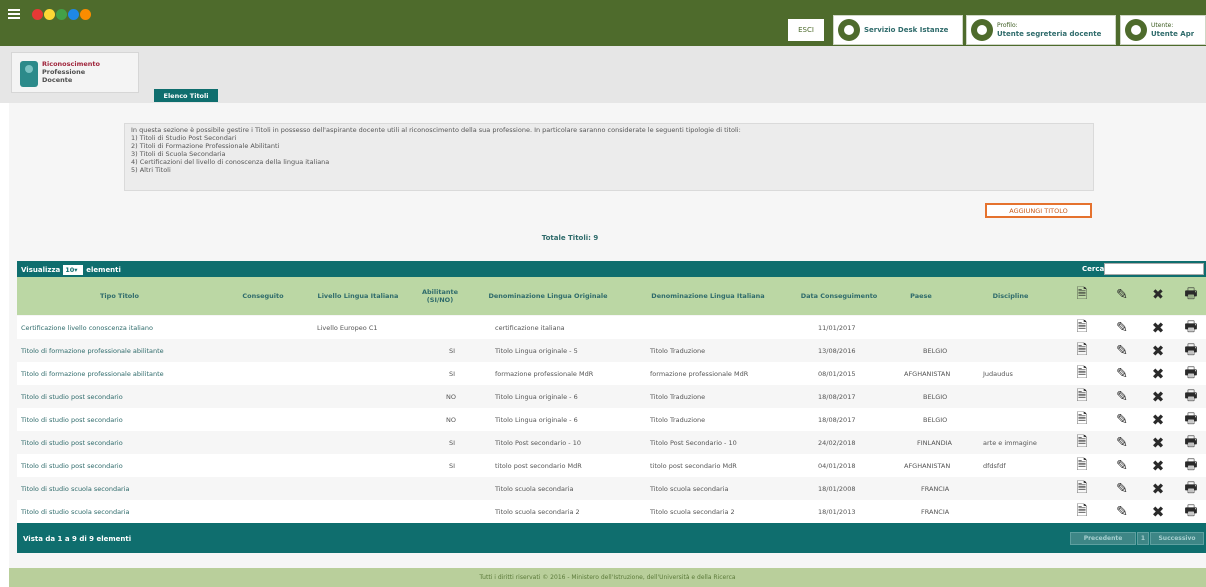 The image size is (1206, 587). What do you see at coordinates (347, 327) in the screenshot?
I see `cell-livello: Livello Europeo C1` at bounding box center [347, 327].